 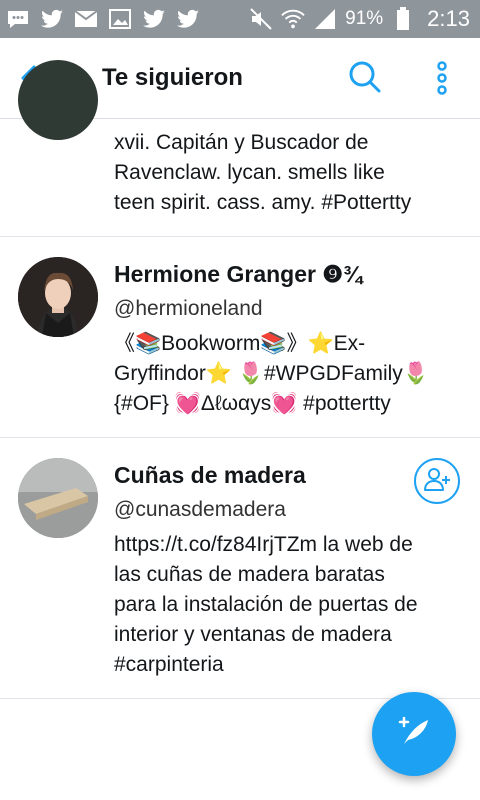 What do you see at coordinates (238, 274) in the screenshot?
I see `user-name: Hermione Granger ❾¾` at bounding box center [238, 274].